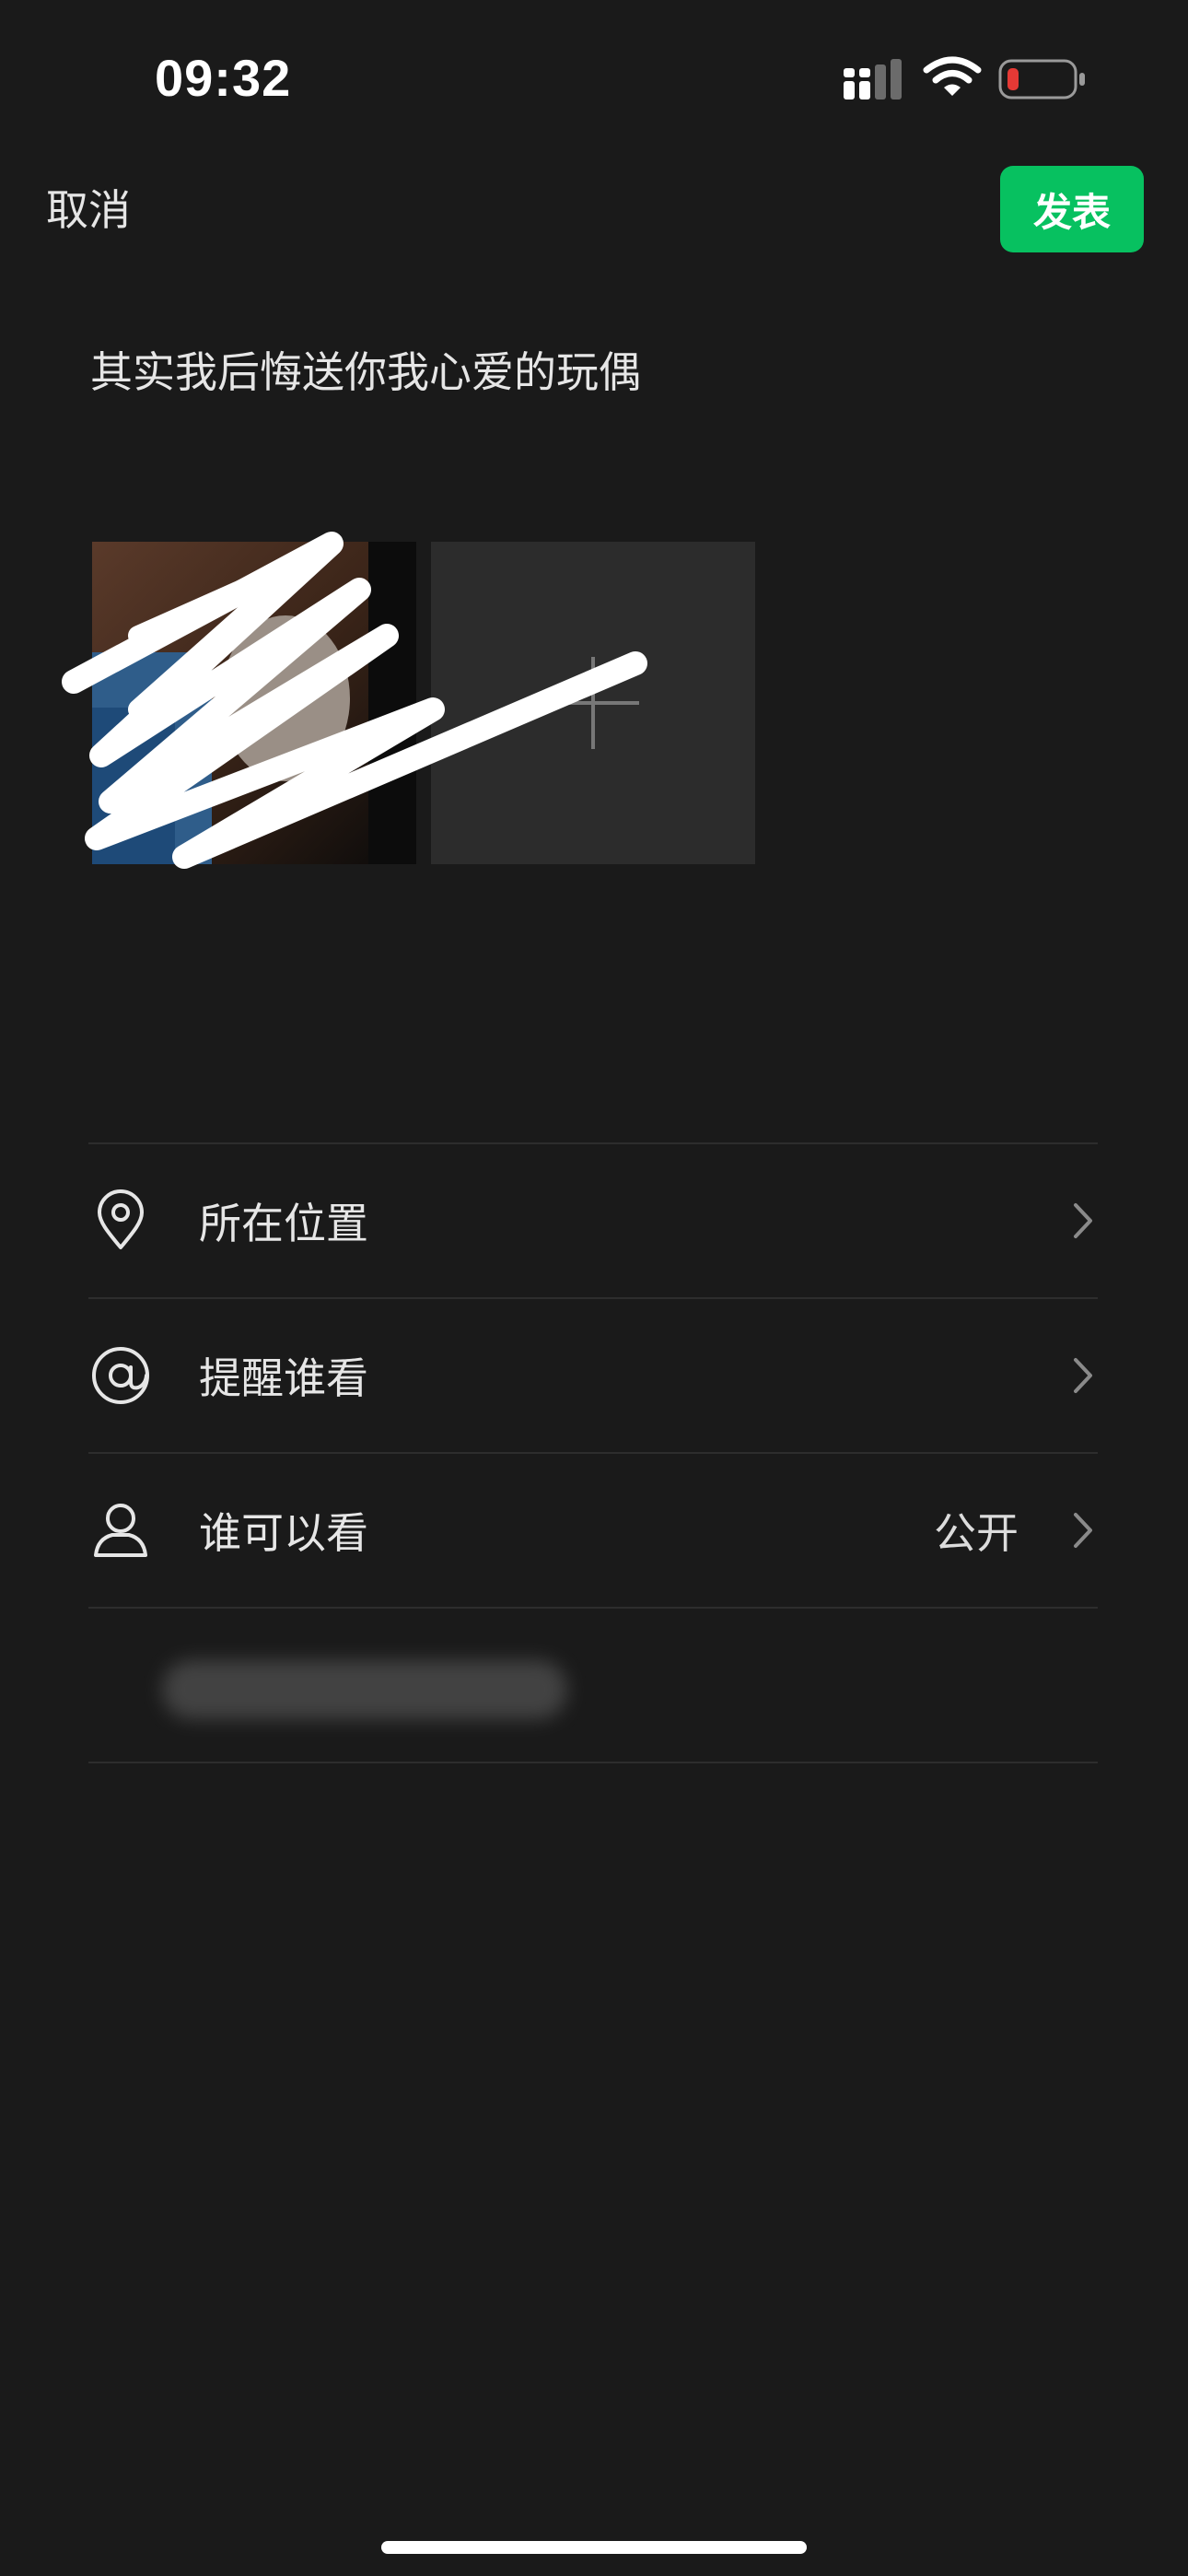  Describe the element at coordinates (365, 372) in the screenshot. I see `post-text-input: 其实我后悔送你我心爱的玩偶` at that location.